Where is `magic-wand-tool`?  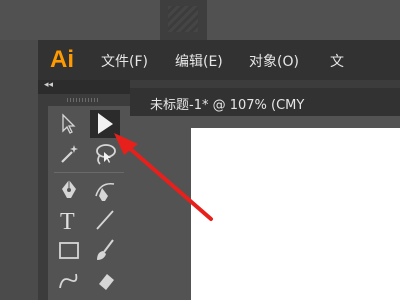 magic-wand-tool is located at coordinates (69, 154).